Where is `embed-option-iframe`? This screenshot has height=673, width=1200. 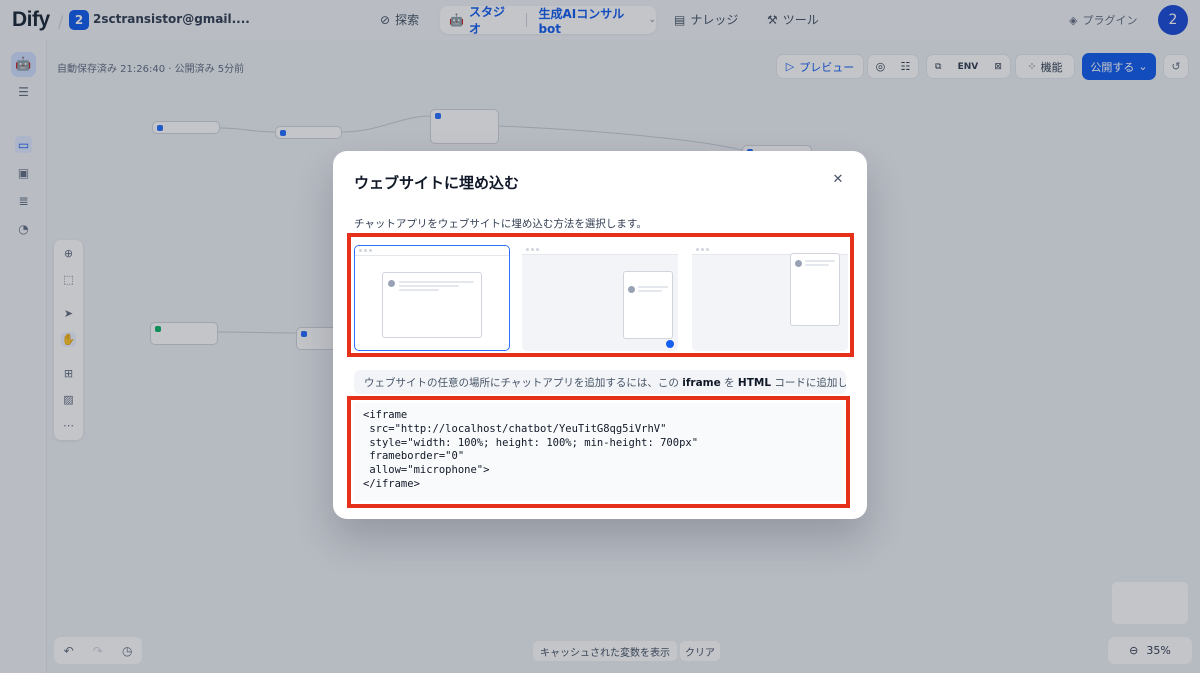
embed-option-iframe is located at coordinates (432, 298).